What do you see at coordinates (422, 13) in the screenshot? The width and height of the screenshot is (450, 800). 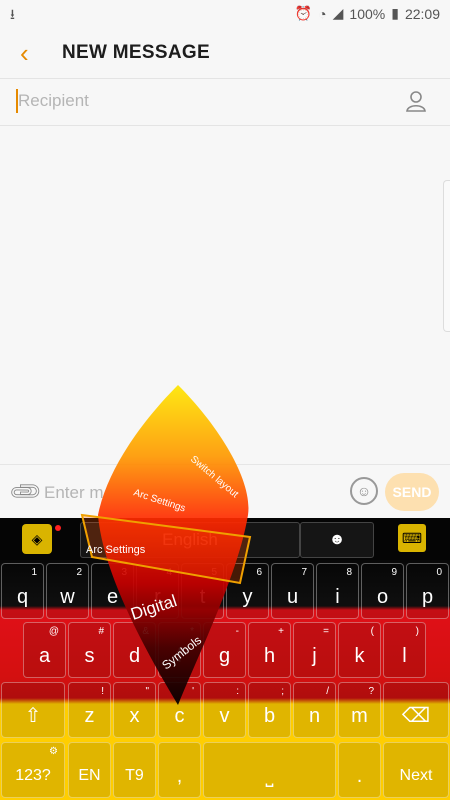 I see `clock: 22:09` at bounding box center [422, 13].